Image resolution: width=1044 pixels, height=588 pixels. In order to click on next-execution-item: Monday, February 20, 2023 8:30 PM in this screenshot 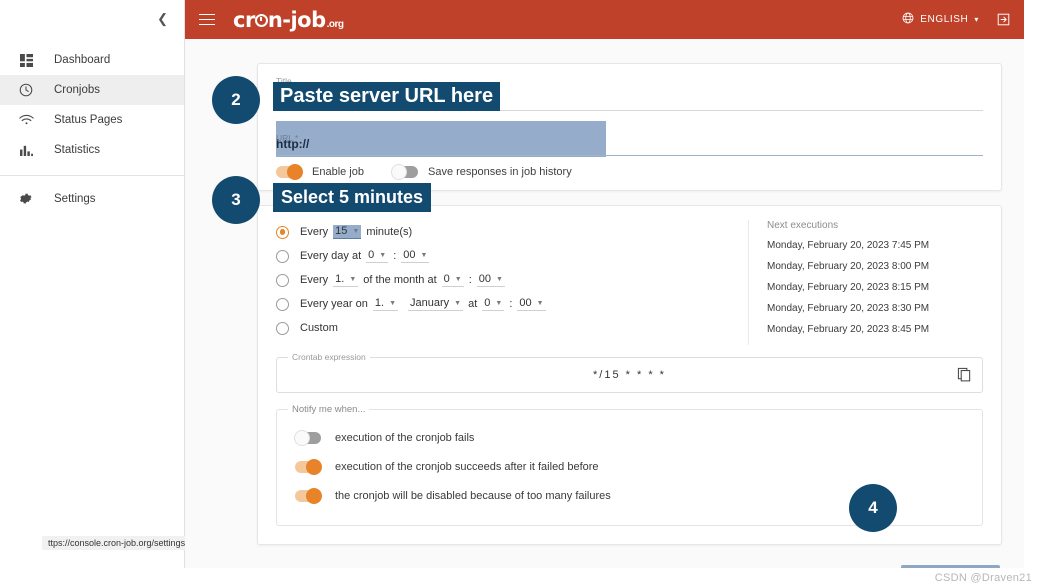, I will do `click(848, 308)`.